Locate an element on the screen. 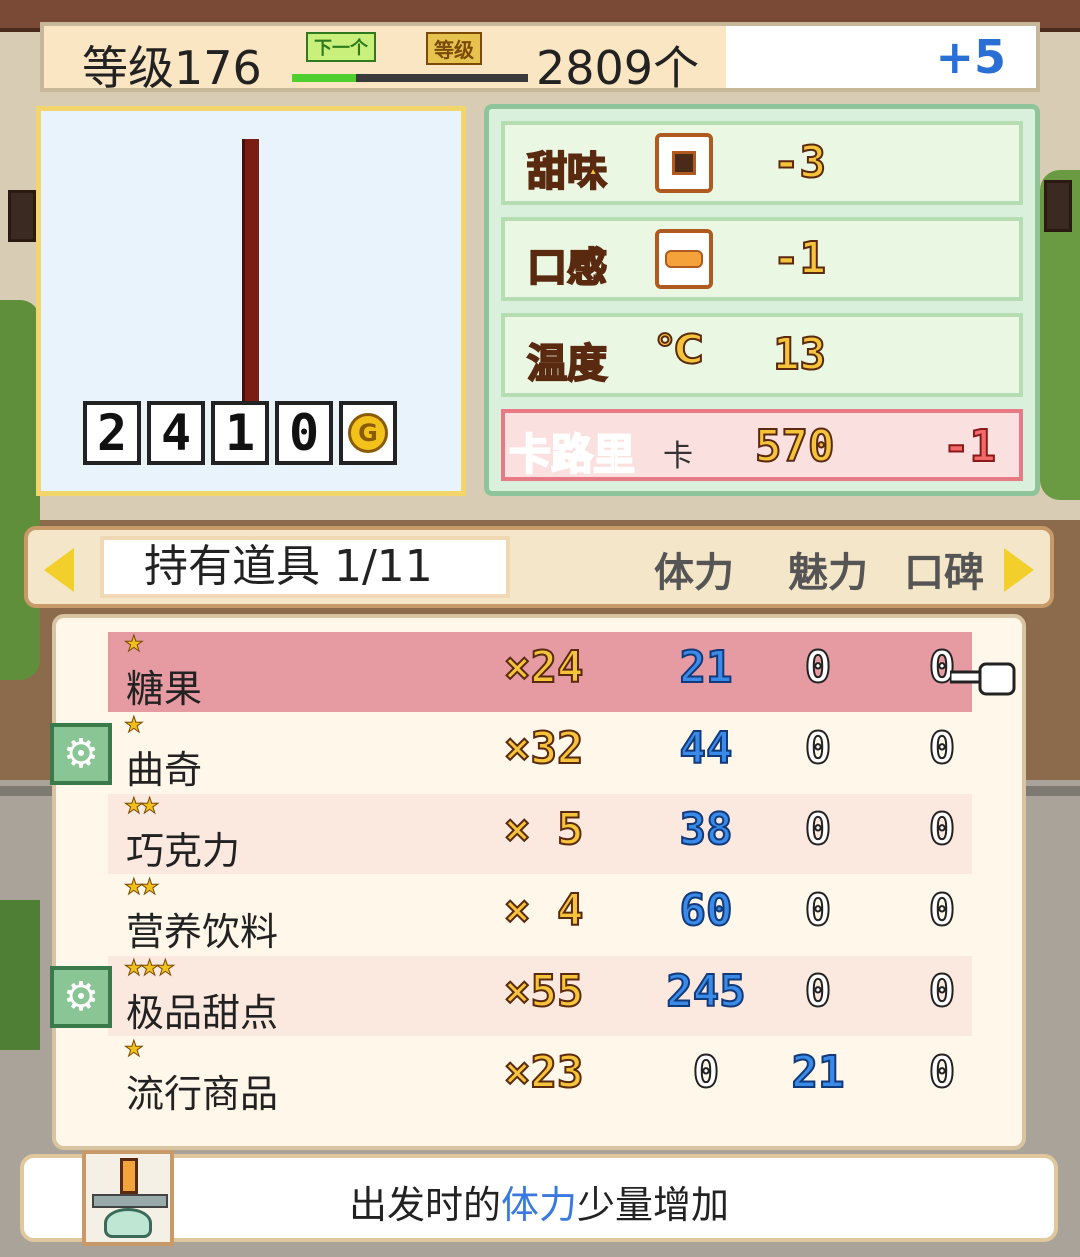  stat-value: -1 is located at coordinates (799, 258).